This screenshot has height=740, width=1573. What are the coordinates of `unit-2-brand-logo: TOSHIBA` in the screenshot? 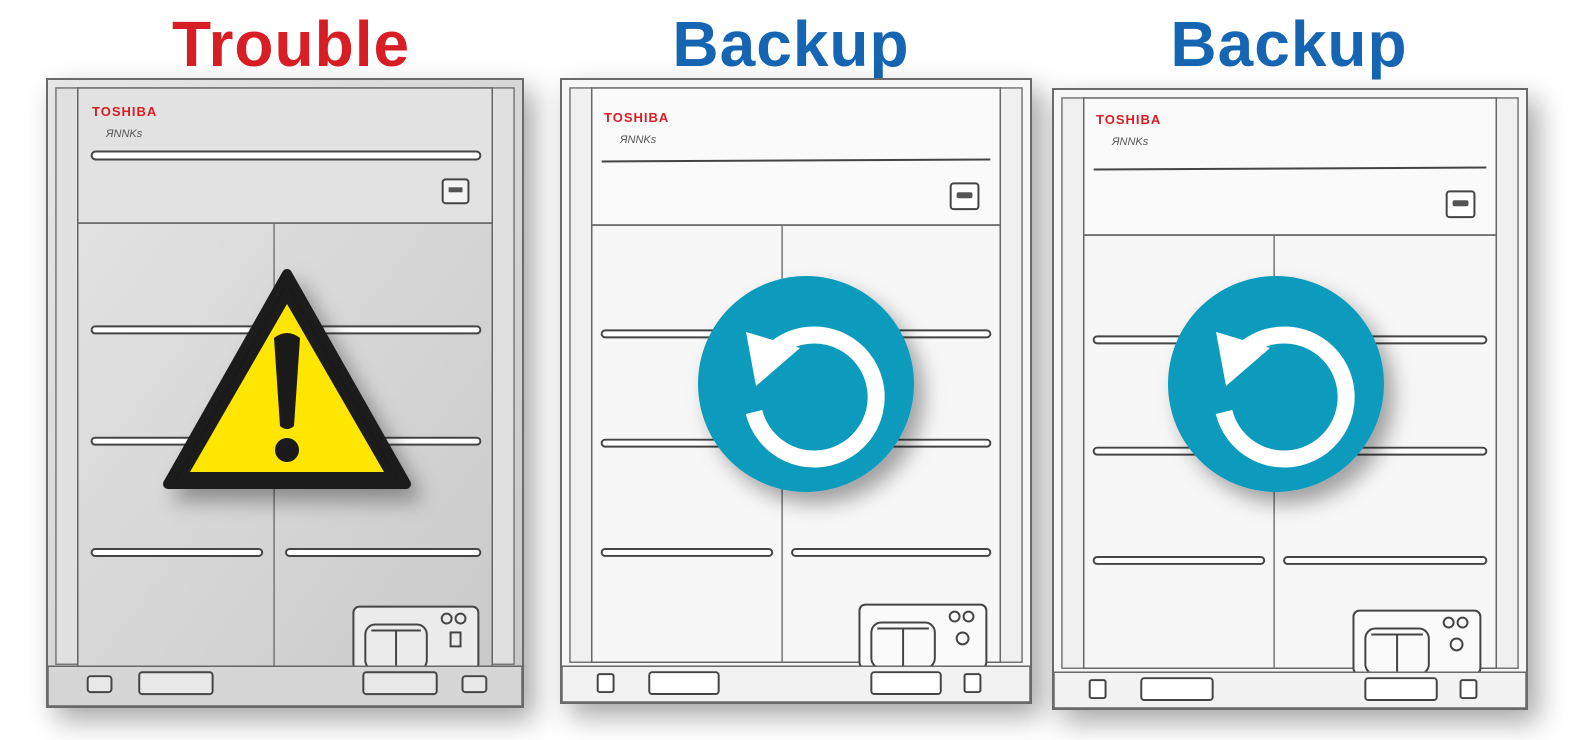 It's located at (637, 117).